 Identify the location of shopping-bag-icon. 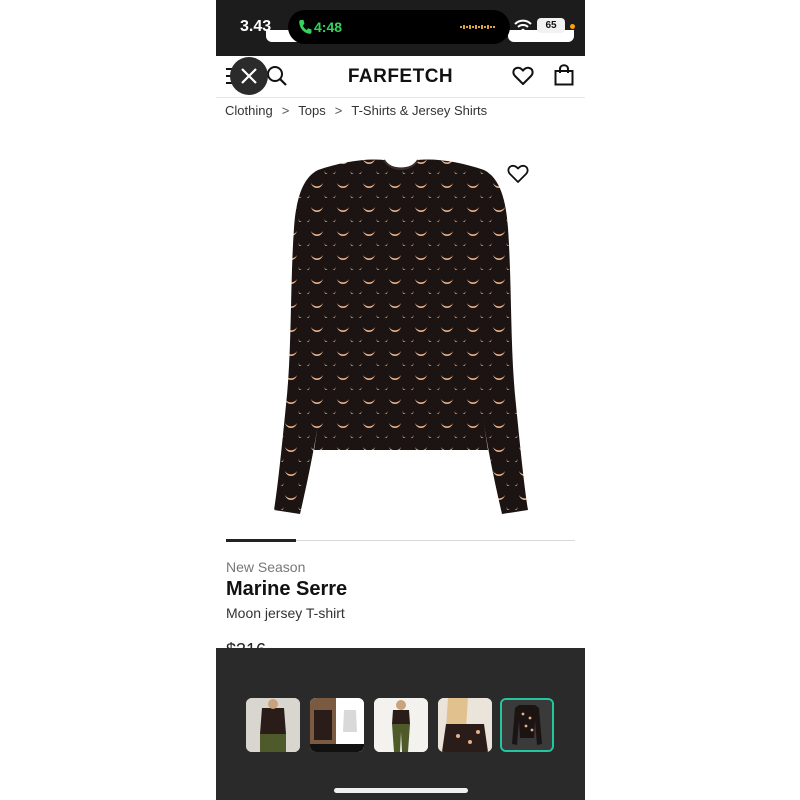
(564, 75).